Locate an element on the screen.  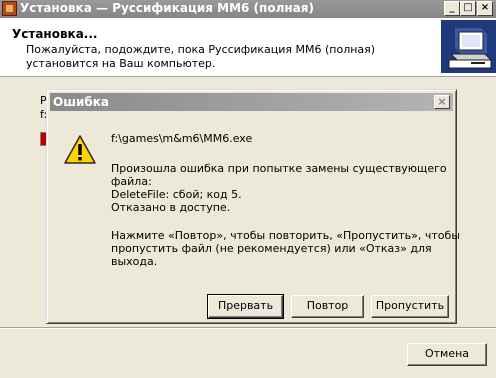
error-file-path: f:\games\m&m6\MM6.exe is located at coordinates (182, 138).